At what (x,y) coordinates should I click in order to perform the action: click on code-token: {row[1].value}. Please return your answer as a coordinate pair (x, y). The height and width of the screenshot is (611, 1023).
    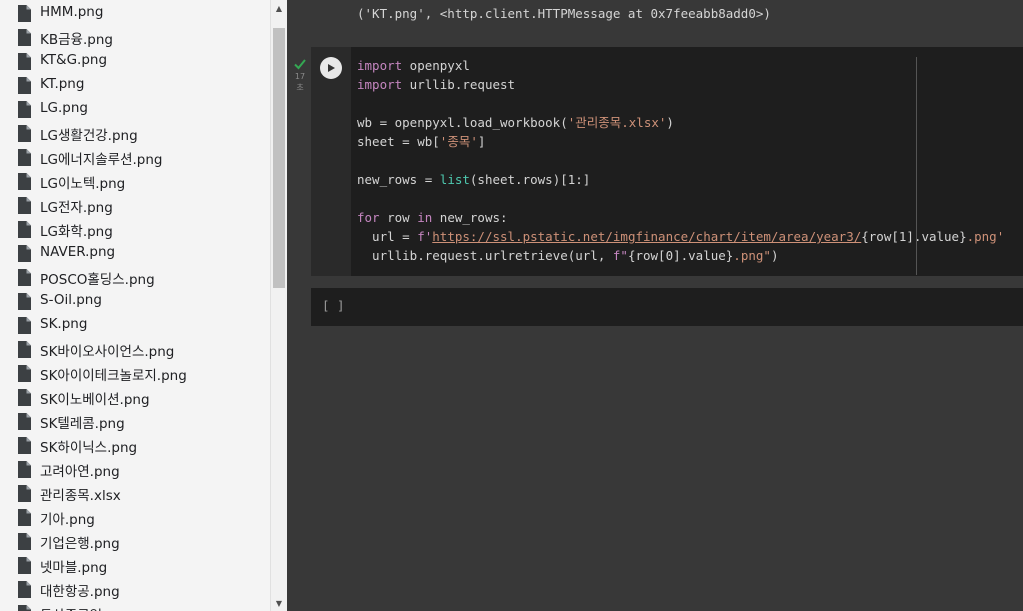
    Looking at the image, I should click on (914, 236).